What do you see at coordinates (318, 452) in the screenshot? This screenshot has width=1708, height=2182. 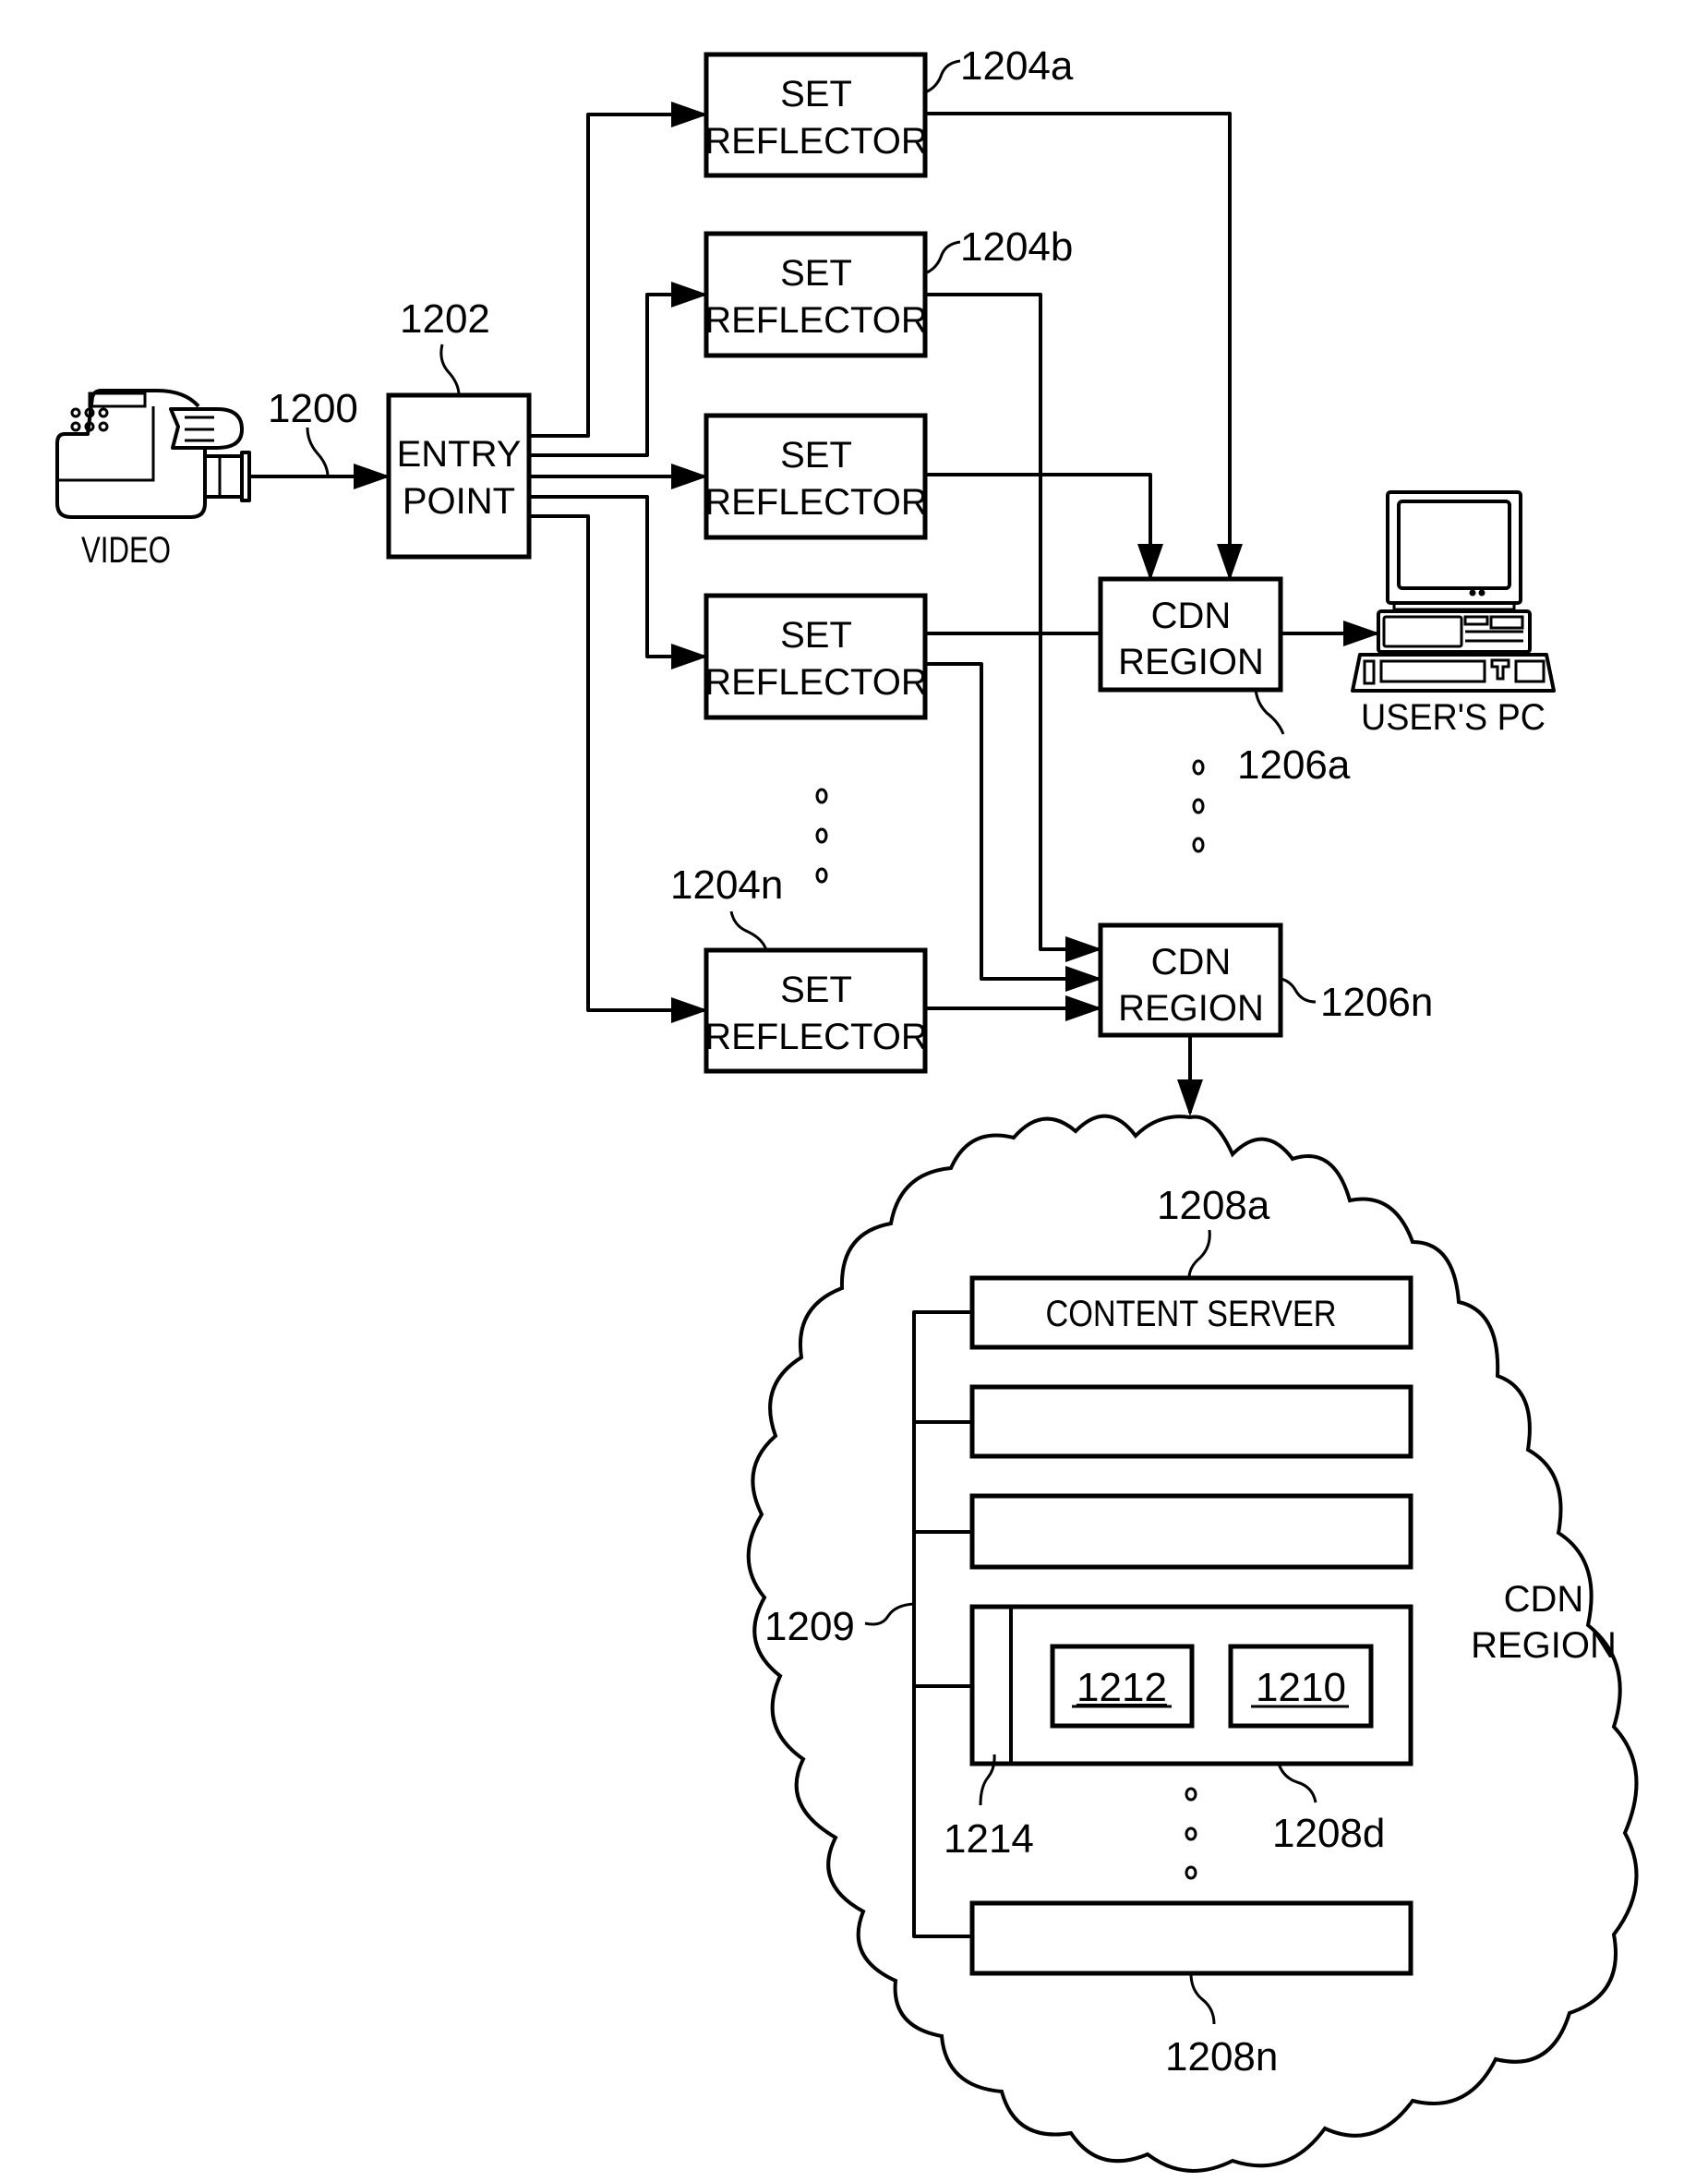 I see `ref-1200-leader` at bounding box center [318, 452].